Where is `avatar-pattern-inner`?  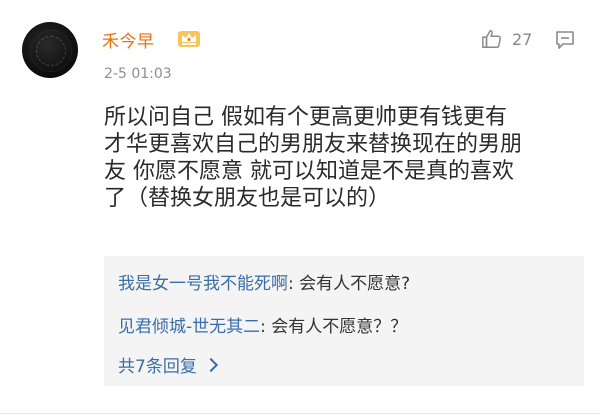 avatar-pattern-inner is located at coordinates (51, 51).